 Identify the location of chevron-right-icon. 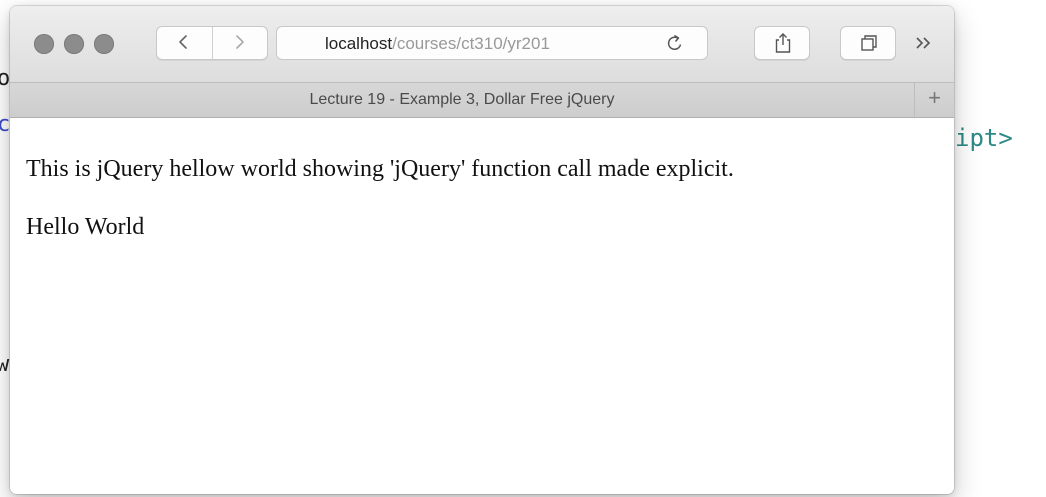
(239, 42).